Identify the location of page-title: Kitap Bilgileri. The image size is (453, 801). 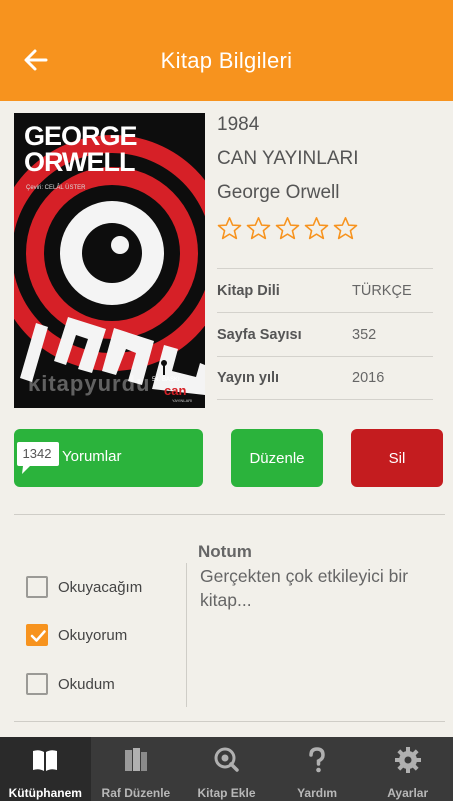
(226, 60).